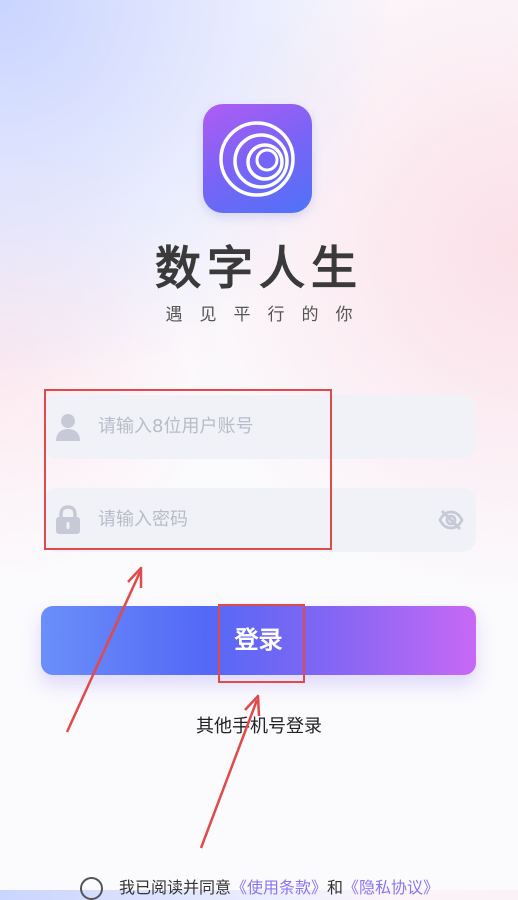 The width and height of the screenshot is (518, 900). Describe the element at coordinates (175, 887) in the screenshot. I see `agreement-prefix: 我已阅读并同意` at that location.